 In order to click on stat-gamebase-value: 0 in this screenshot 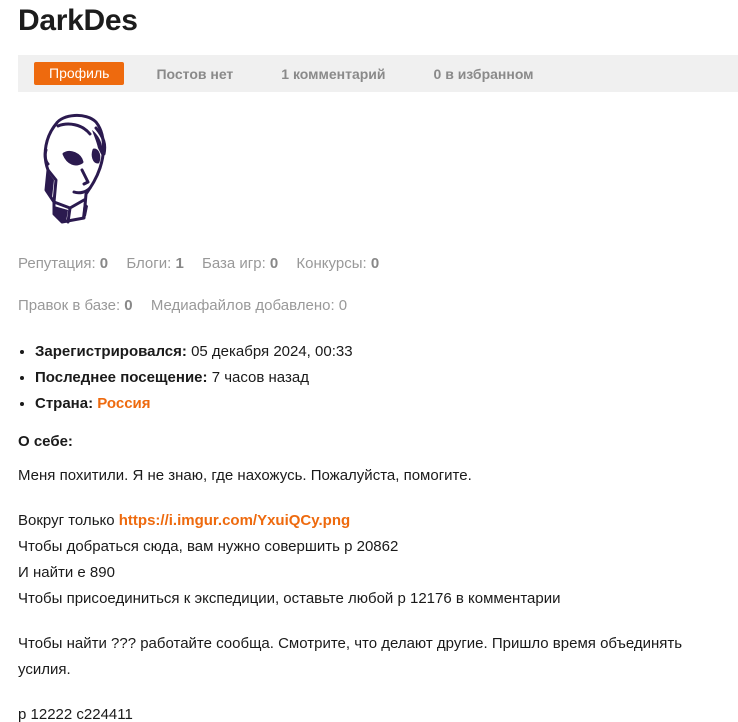, I will do `click(274, 263)`.